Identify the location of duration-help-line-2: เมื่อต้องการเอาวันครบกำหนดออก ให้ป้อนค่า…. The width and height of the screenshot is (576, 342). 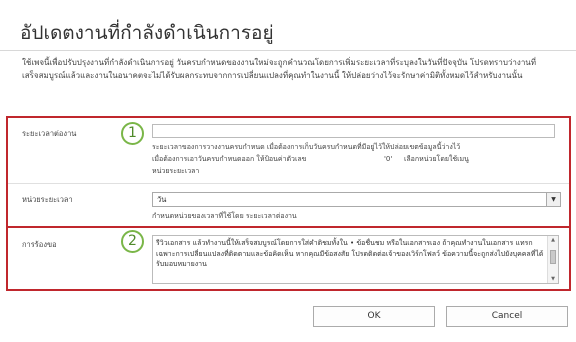
(352, 159).